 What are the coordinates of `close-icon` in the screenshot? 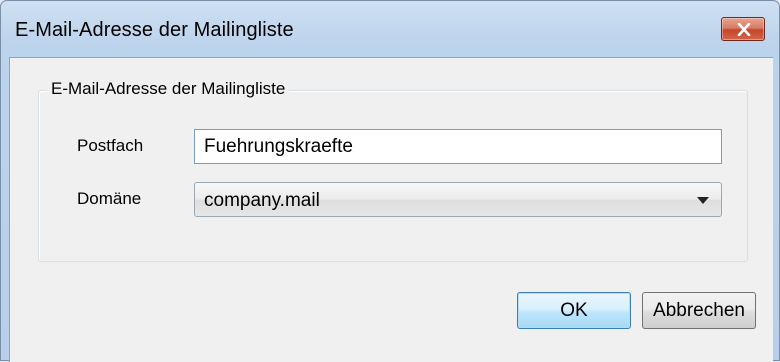 It's located at (744, 29).